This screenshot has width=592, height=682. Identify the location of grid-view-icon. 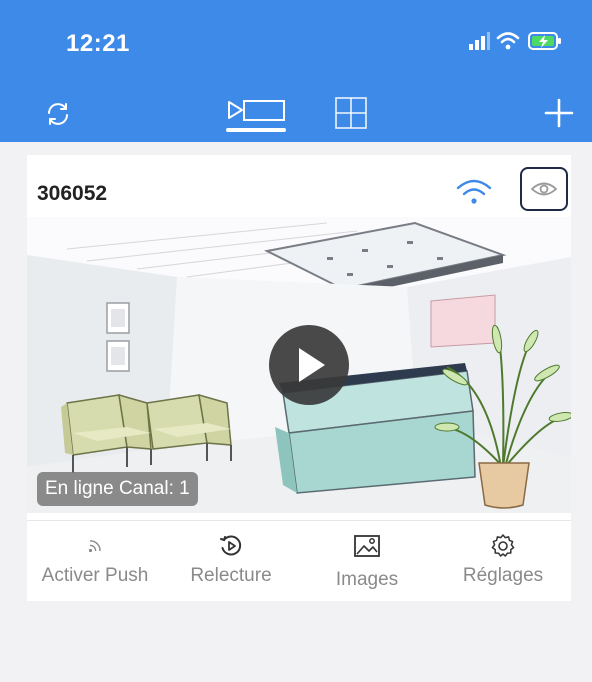
(351, 113).